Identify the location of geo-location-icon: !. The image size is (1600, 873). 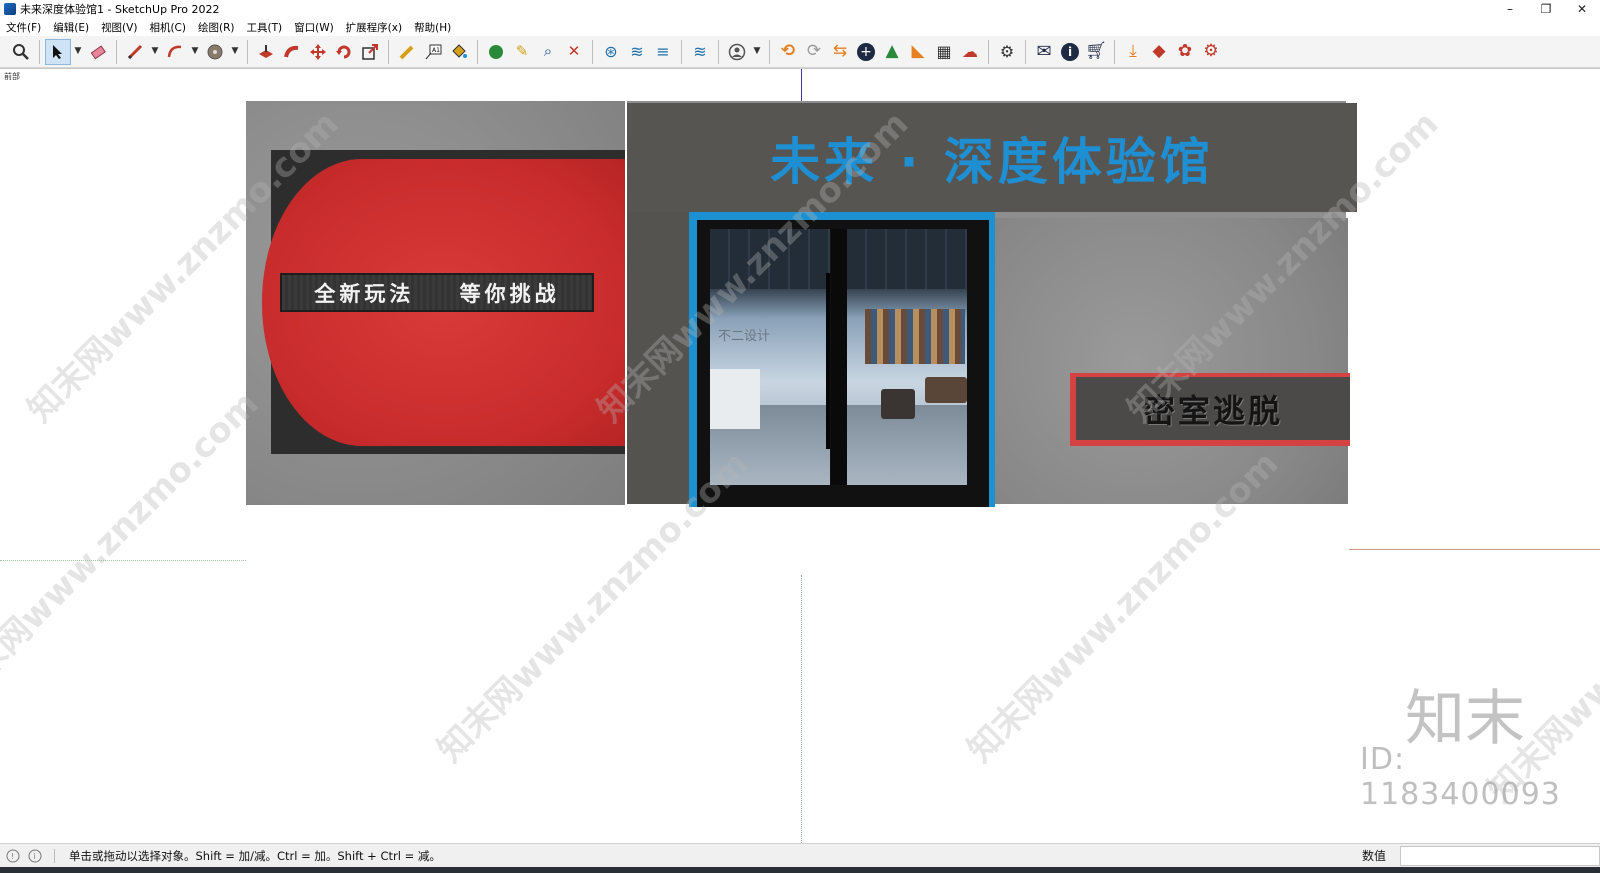
(13, 856).